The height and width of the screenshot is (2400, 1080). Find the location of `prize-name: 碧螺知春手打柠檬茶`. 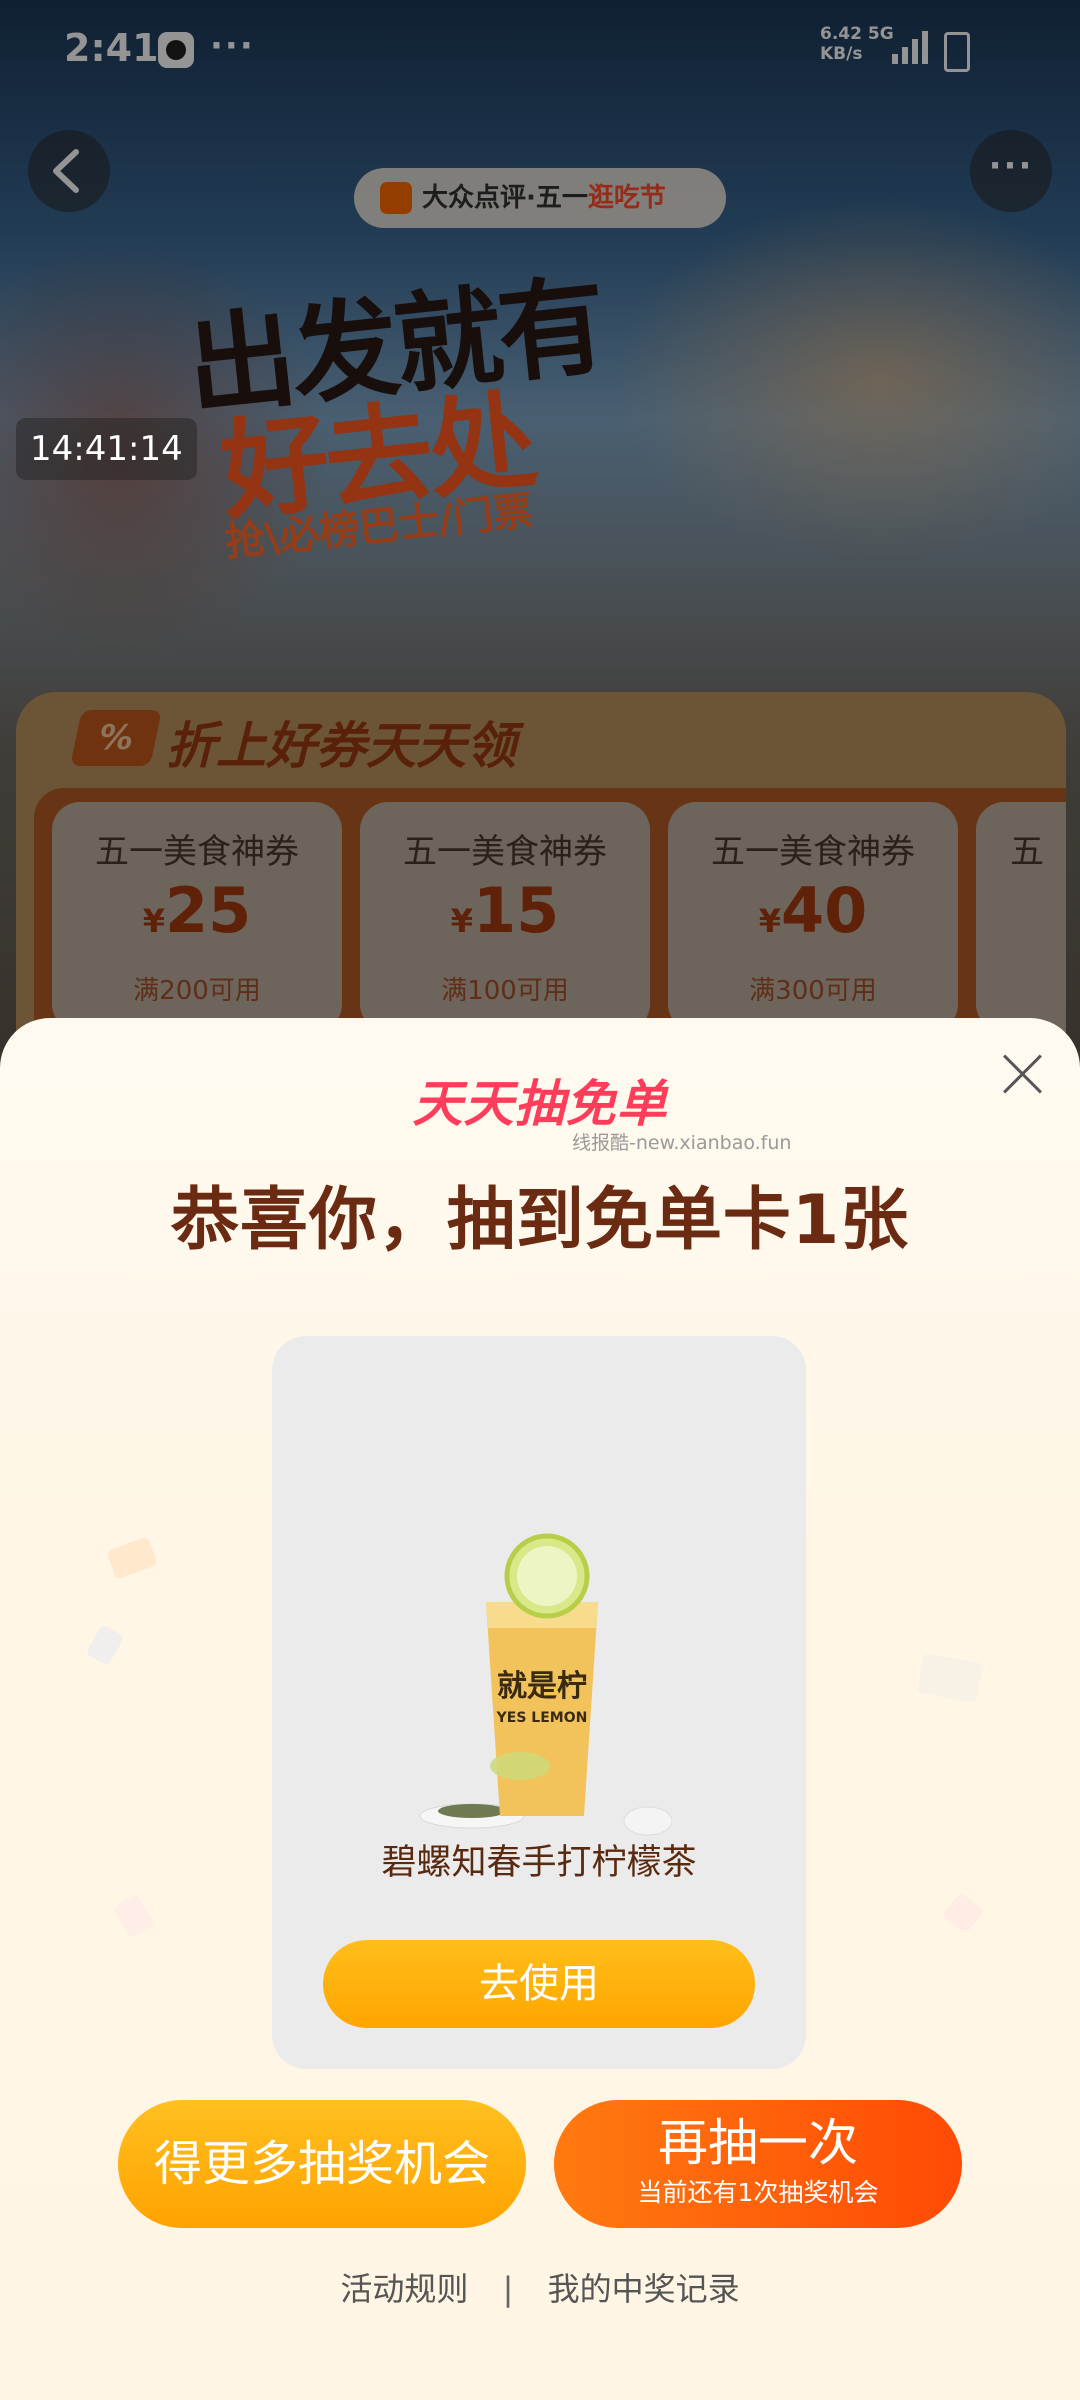

prize-name: 碧螺知春手打柠檬茶 is located at coordinates (539, 1863).